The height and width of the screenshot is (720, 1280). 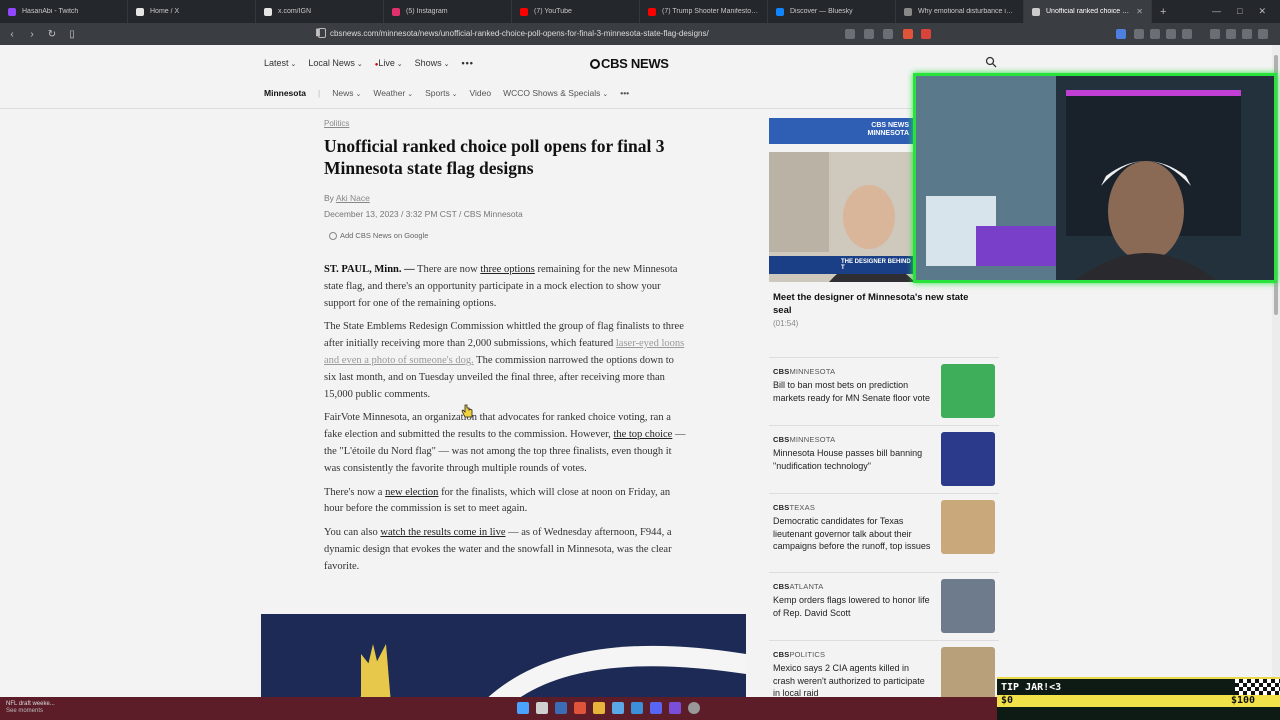 I want to click on tab-title: (5) Instagram, so click(x=427, y=11).